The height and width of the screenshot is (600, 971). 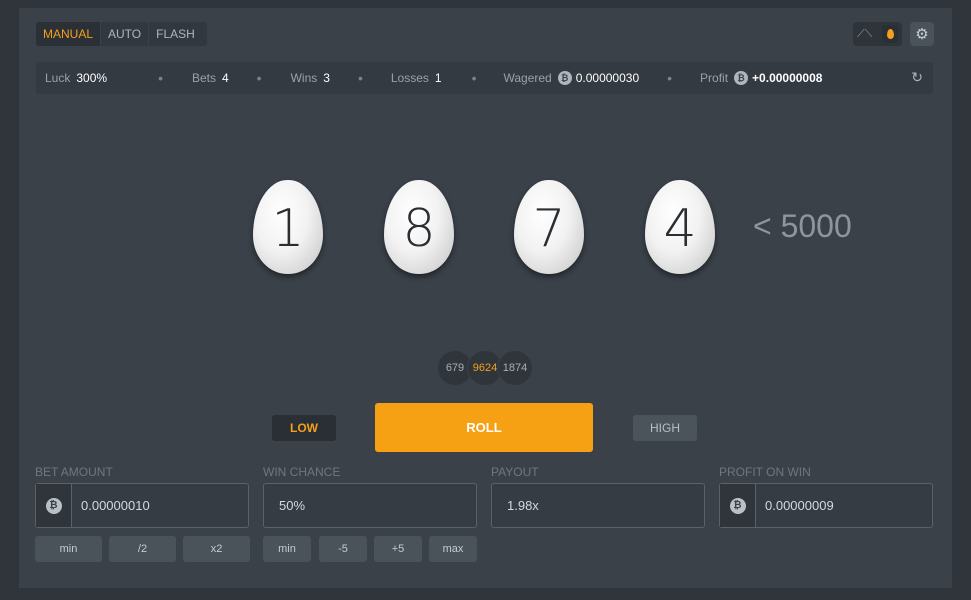 I want to click on stat-profit: Profit ₿ +0.00000008, so click(x=761, y=78).